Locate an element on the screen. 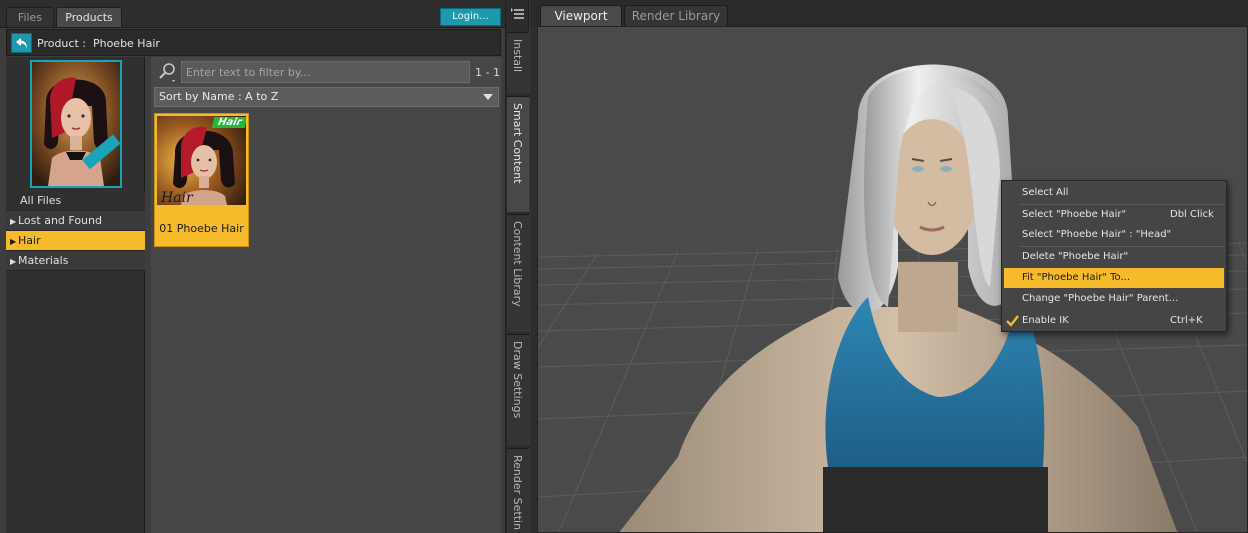  tab-draw-settings: Draw Settings is located at coordinates (518, 390).